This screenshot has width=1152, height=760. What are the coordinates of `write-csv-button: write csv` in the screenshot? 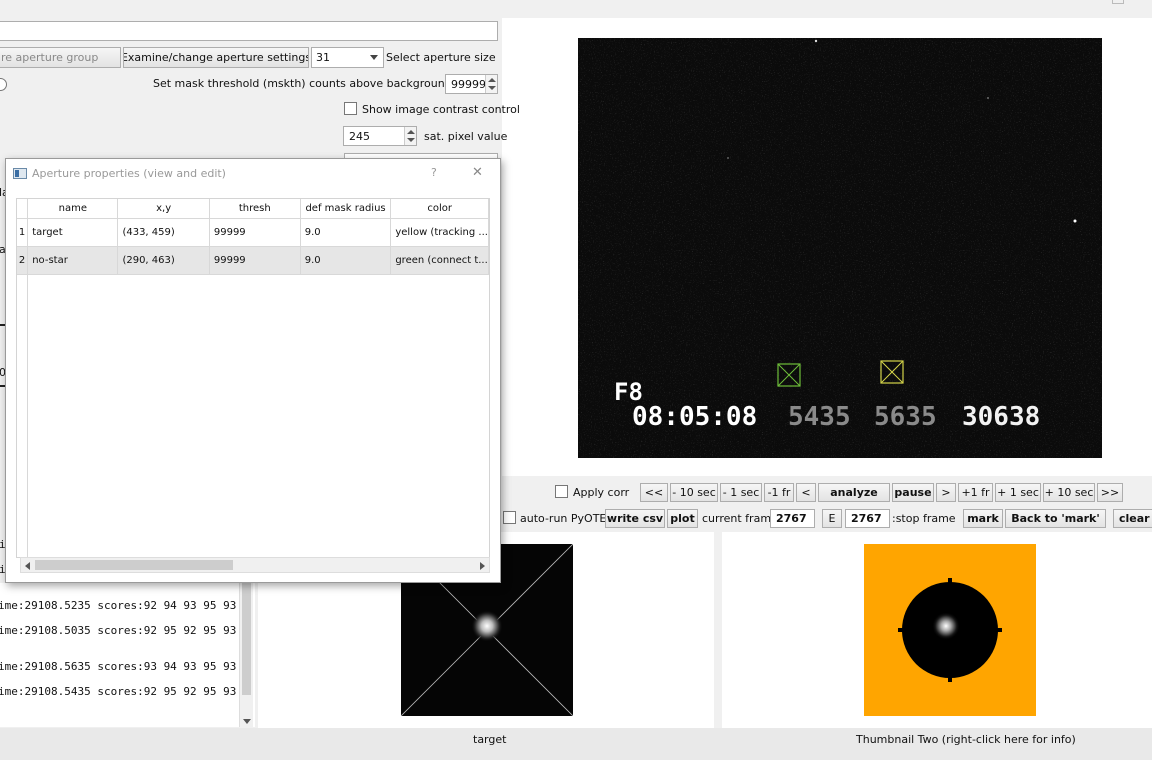 It's located at (635, 518).